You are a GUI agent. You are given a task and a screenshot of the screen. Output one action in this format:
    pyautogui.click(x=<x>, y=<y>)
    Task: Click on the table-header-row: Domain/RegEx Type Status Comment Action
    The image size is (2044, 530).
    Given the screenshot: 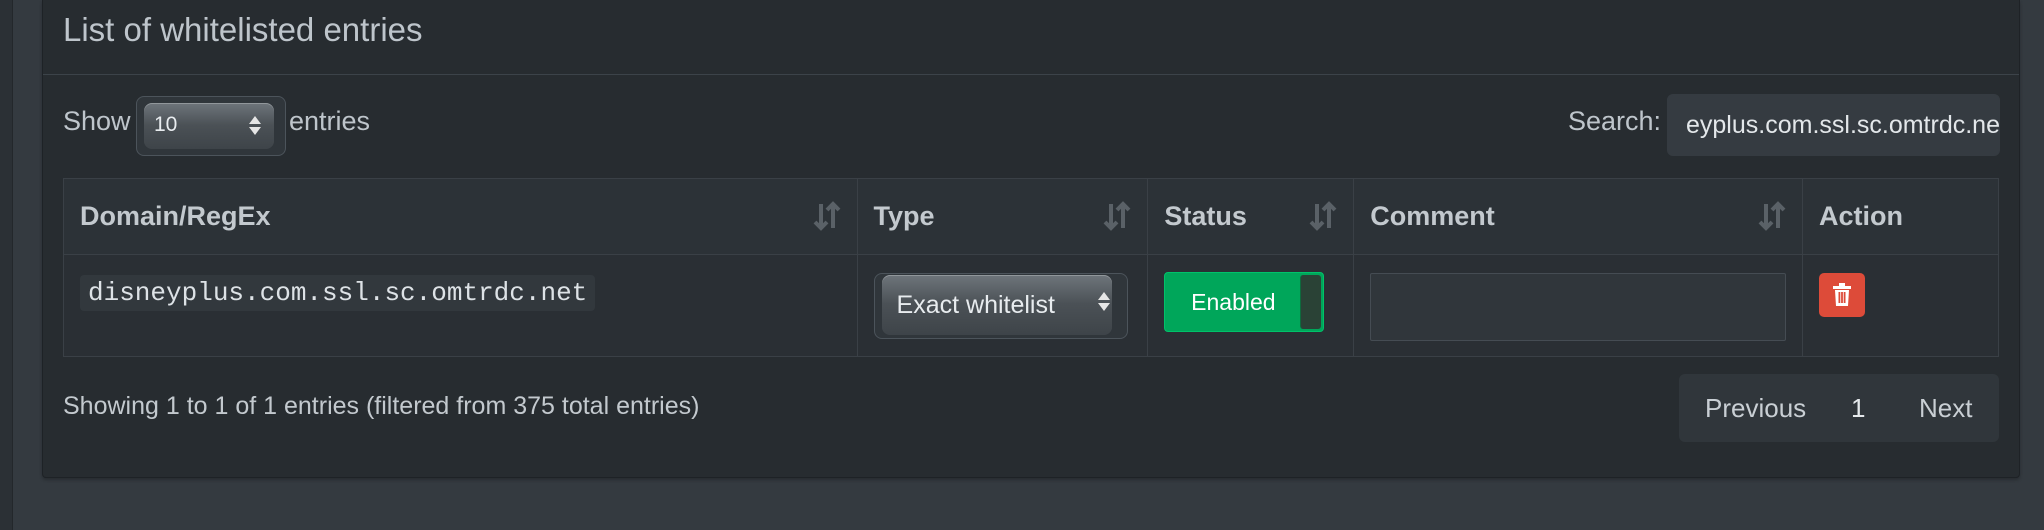 What is the action you would take?
    pyautogui.click(x=1031, y=216)
    